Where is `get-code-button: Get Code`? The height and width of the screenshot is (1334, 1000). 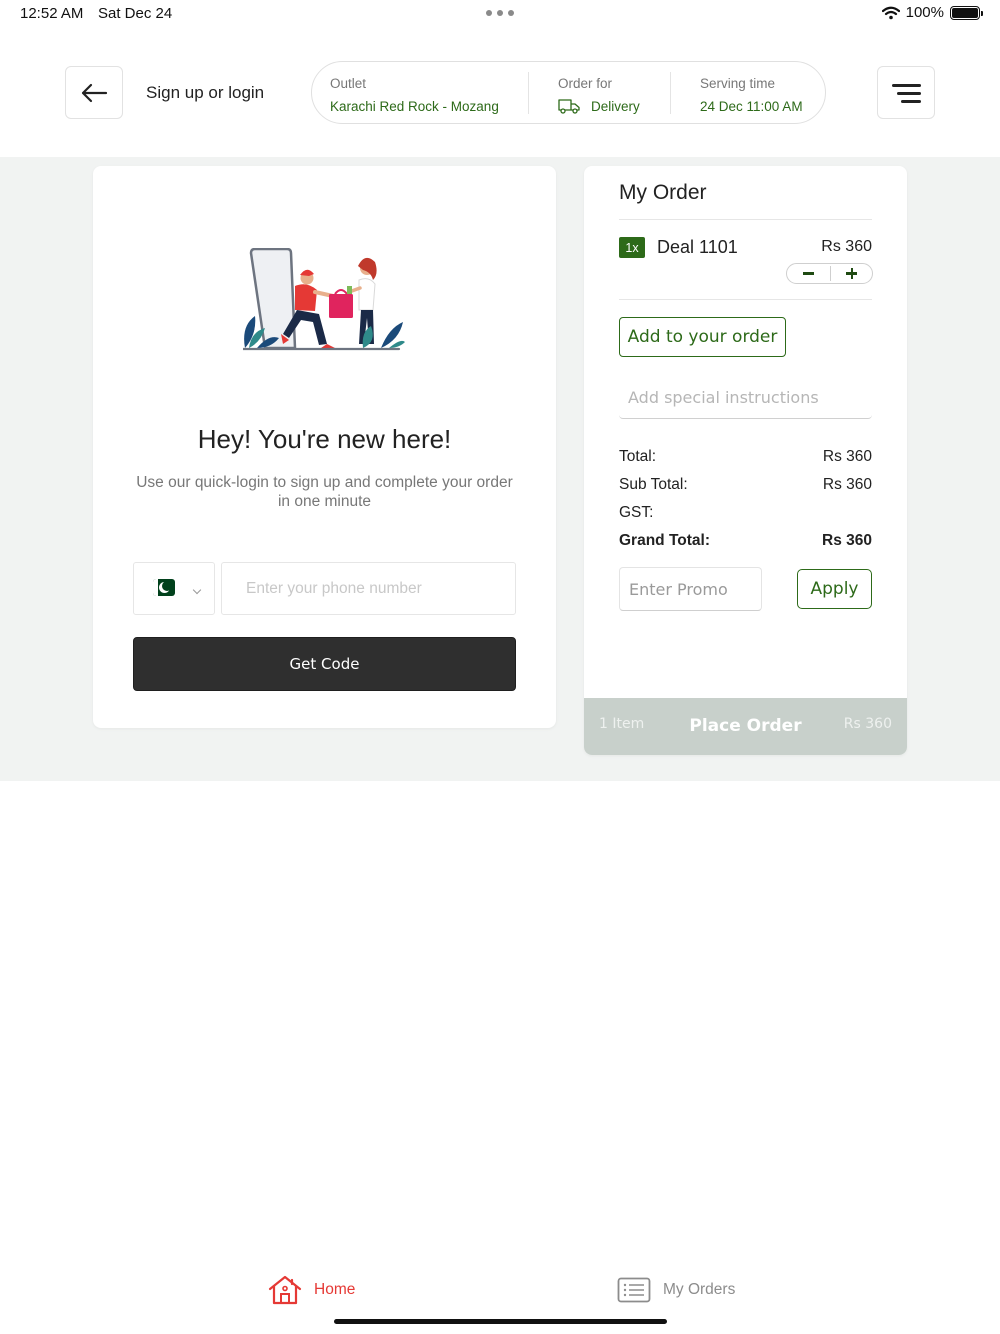 get-code-button: Get Code is located at coordinates (324, 664).